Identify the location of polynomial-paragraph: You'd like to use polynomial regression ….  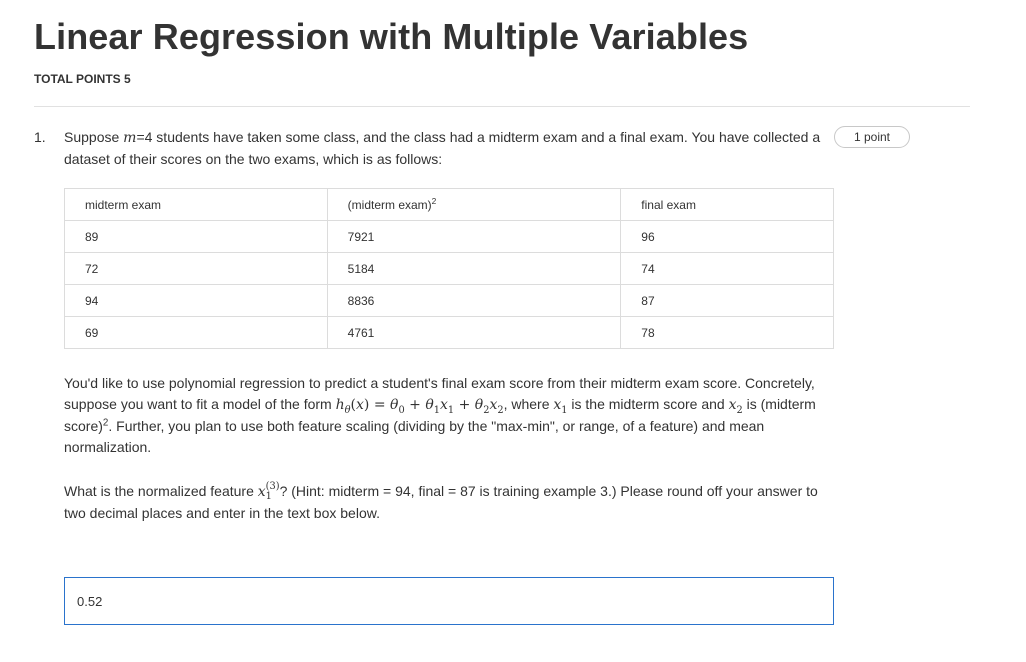
(451, 415).